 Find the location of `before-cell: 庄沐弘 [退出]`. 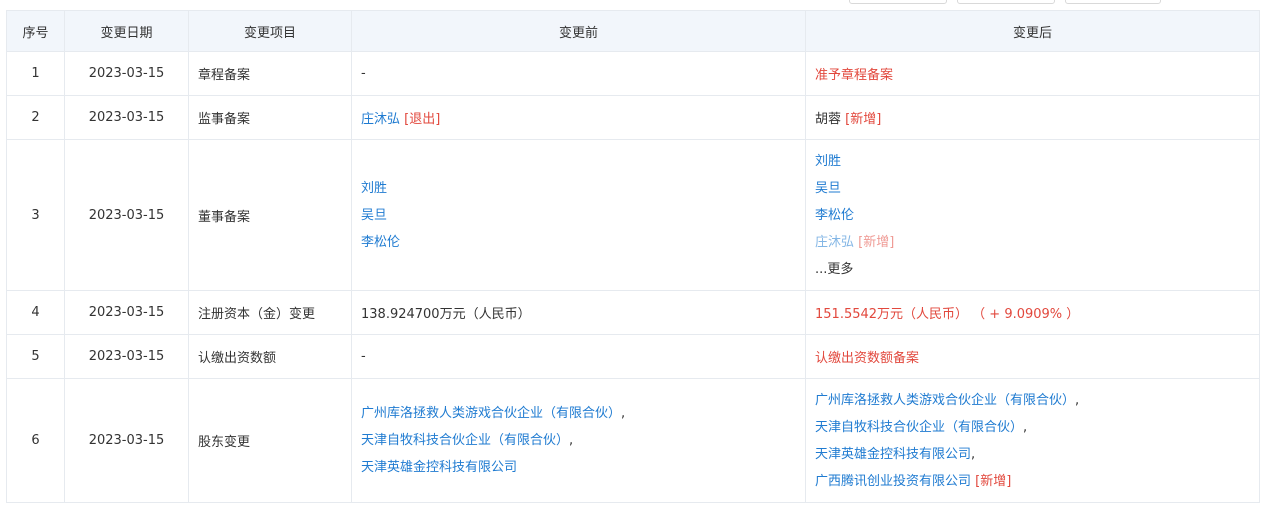

before-cell: 庄沐弘 [退出] is located at coordinates (578, 117).